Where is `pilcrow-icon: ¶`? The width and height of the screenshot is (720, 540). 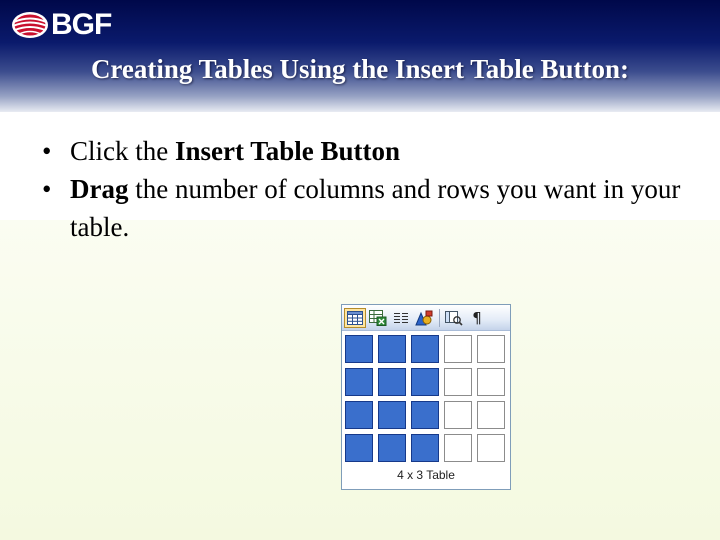 pilcrow-icon: ¶ is located at coordinates (477, 317).